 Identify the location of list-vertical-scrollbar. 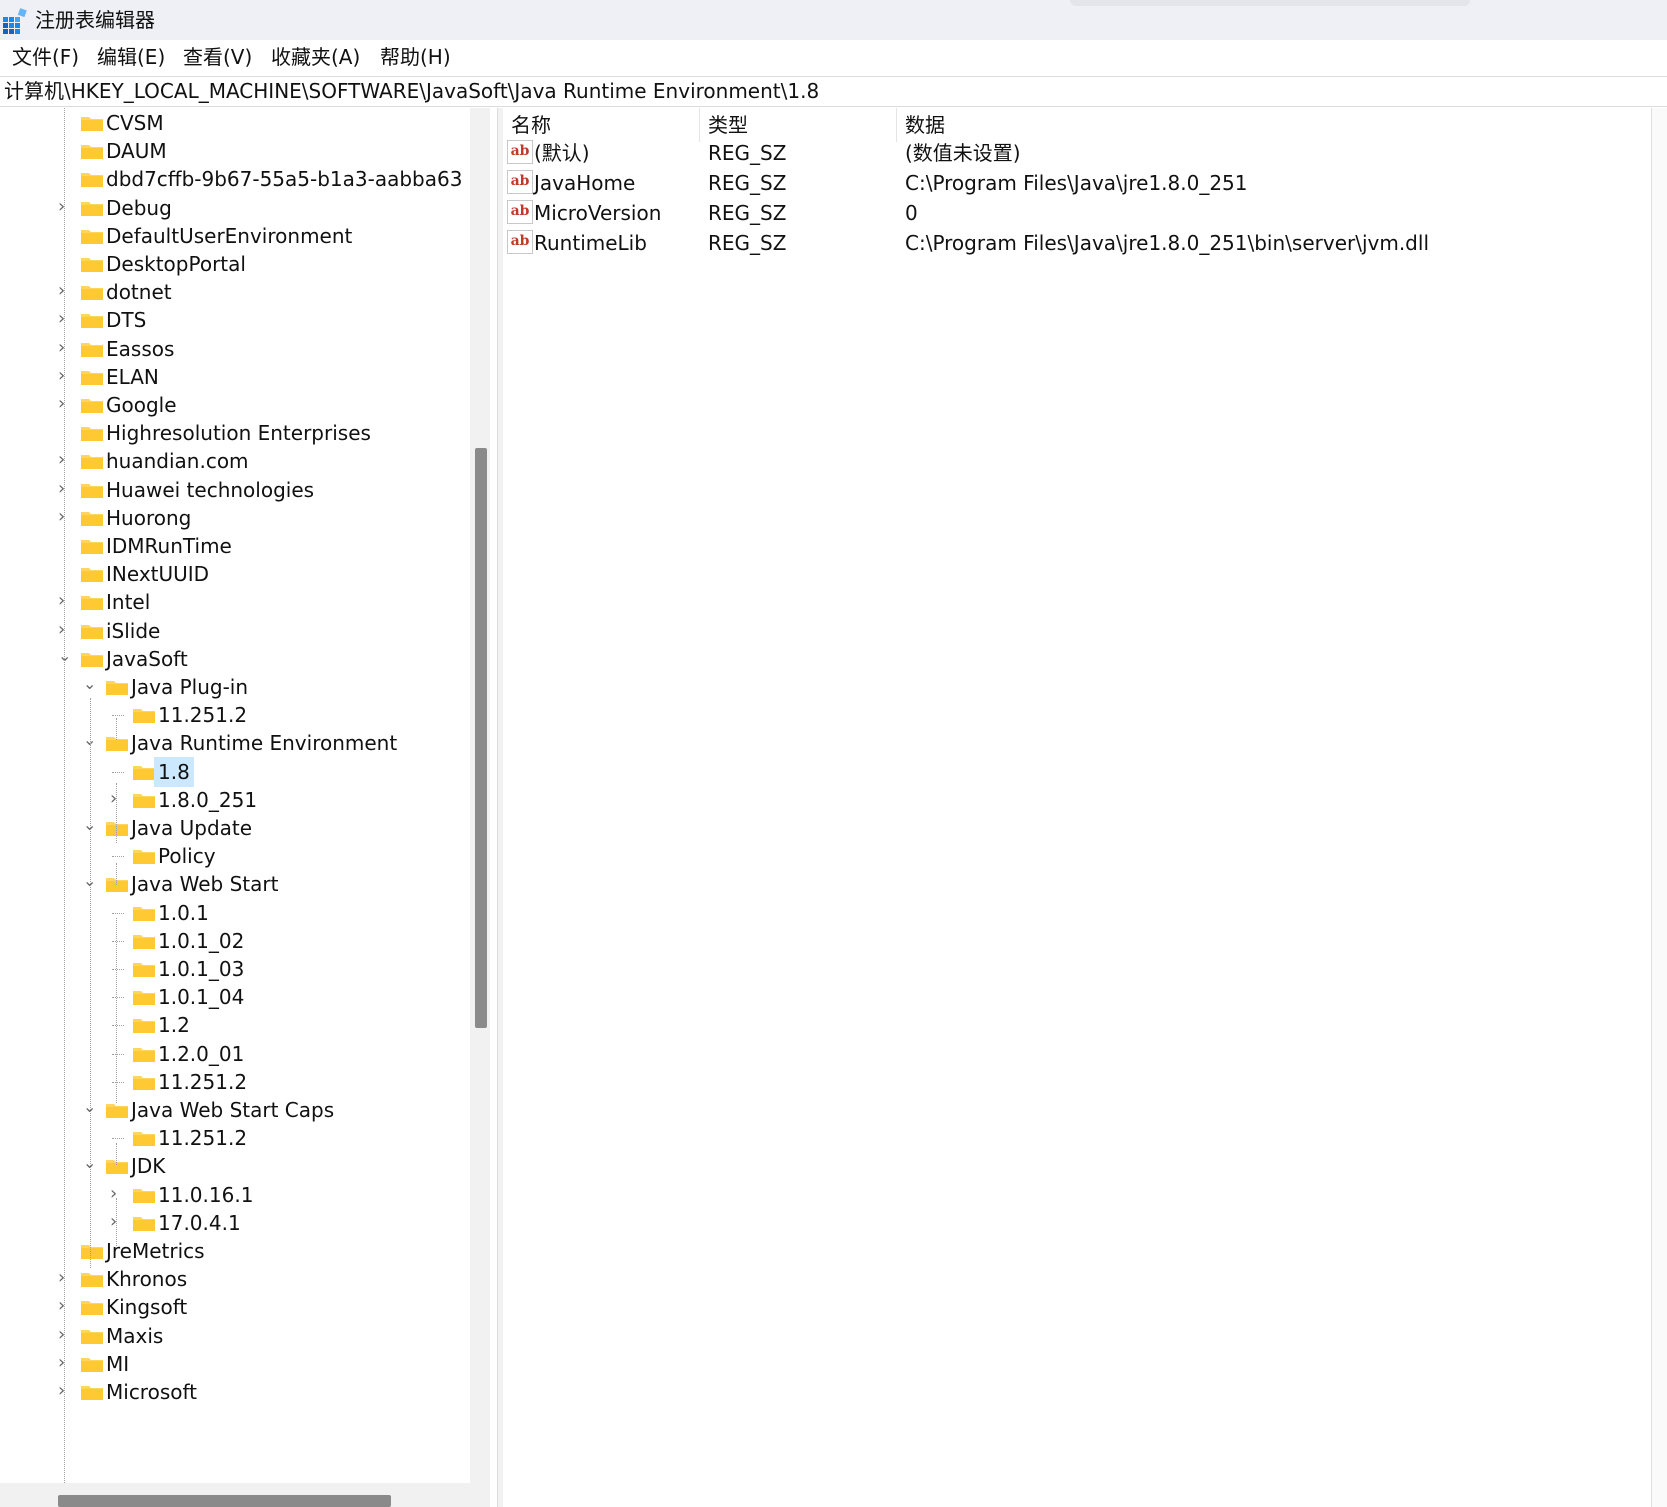
(1659, 807).